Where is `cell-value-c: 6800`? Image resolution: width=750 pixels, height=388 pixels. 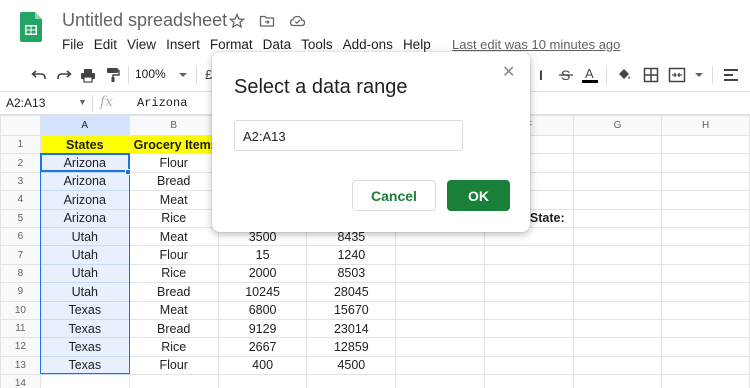 cell-value-c: 6800 is located at coordinates (262, 310).